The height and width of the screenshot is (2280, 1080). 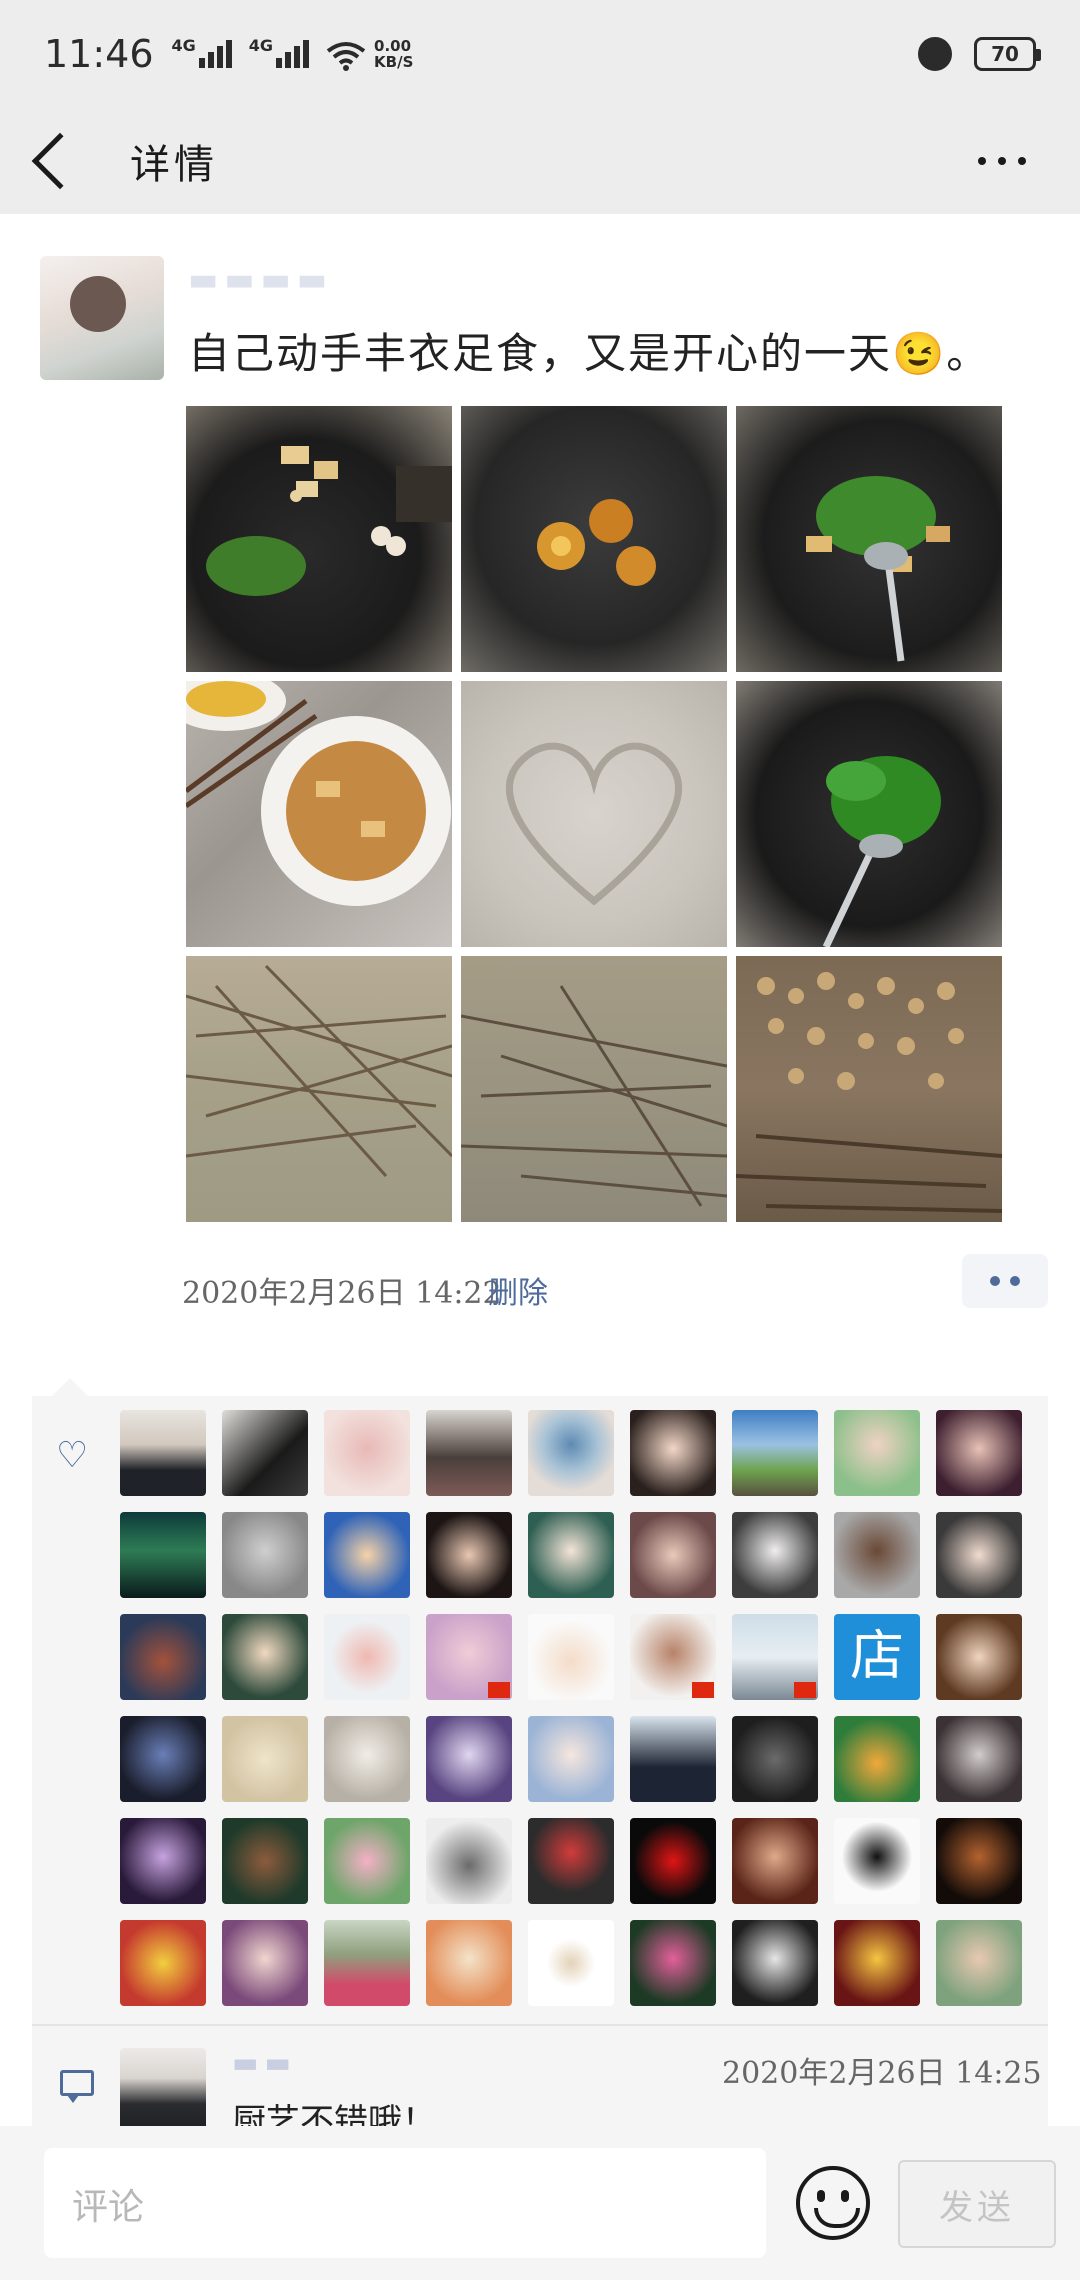 What do you see at coordinates (260, 279) in the screenshot?
I see `username-blurred: ▬▬▬▬` at bounding box center [260, 279].